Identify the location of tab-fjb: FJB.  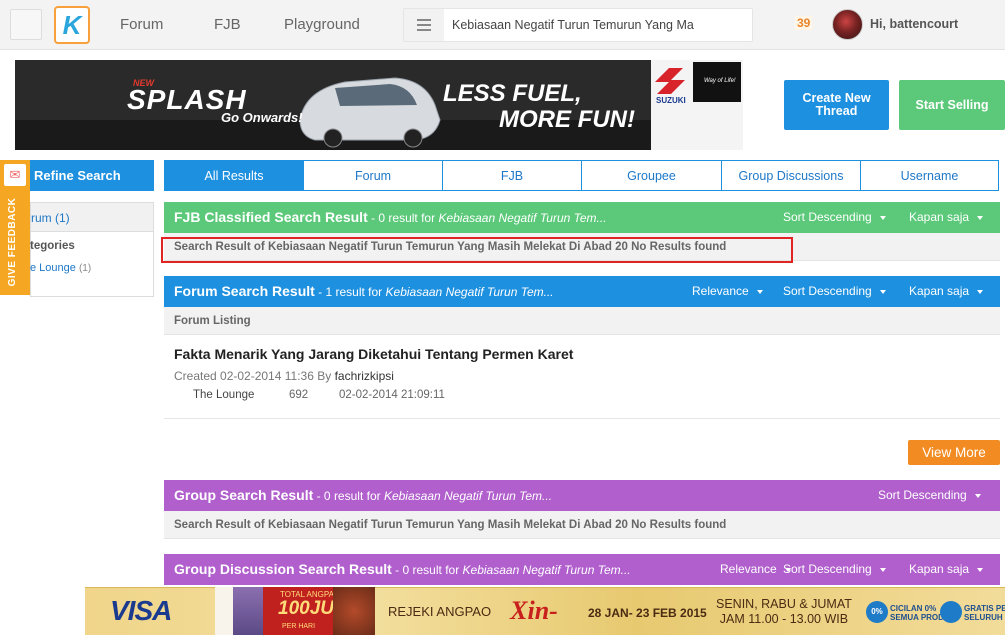
(512, 175).